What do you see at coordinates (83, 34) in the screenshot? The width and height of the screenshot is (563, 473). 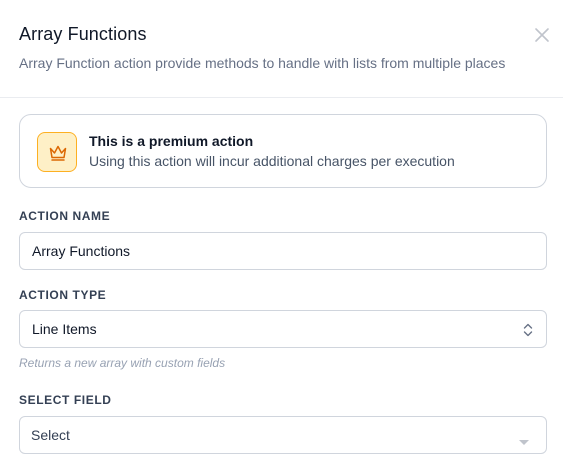 I see `modal-title: Array Functions` at bounding box center [83, 34].